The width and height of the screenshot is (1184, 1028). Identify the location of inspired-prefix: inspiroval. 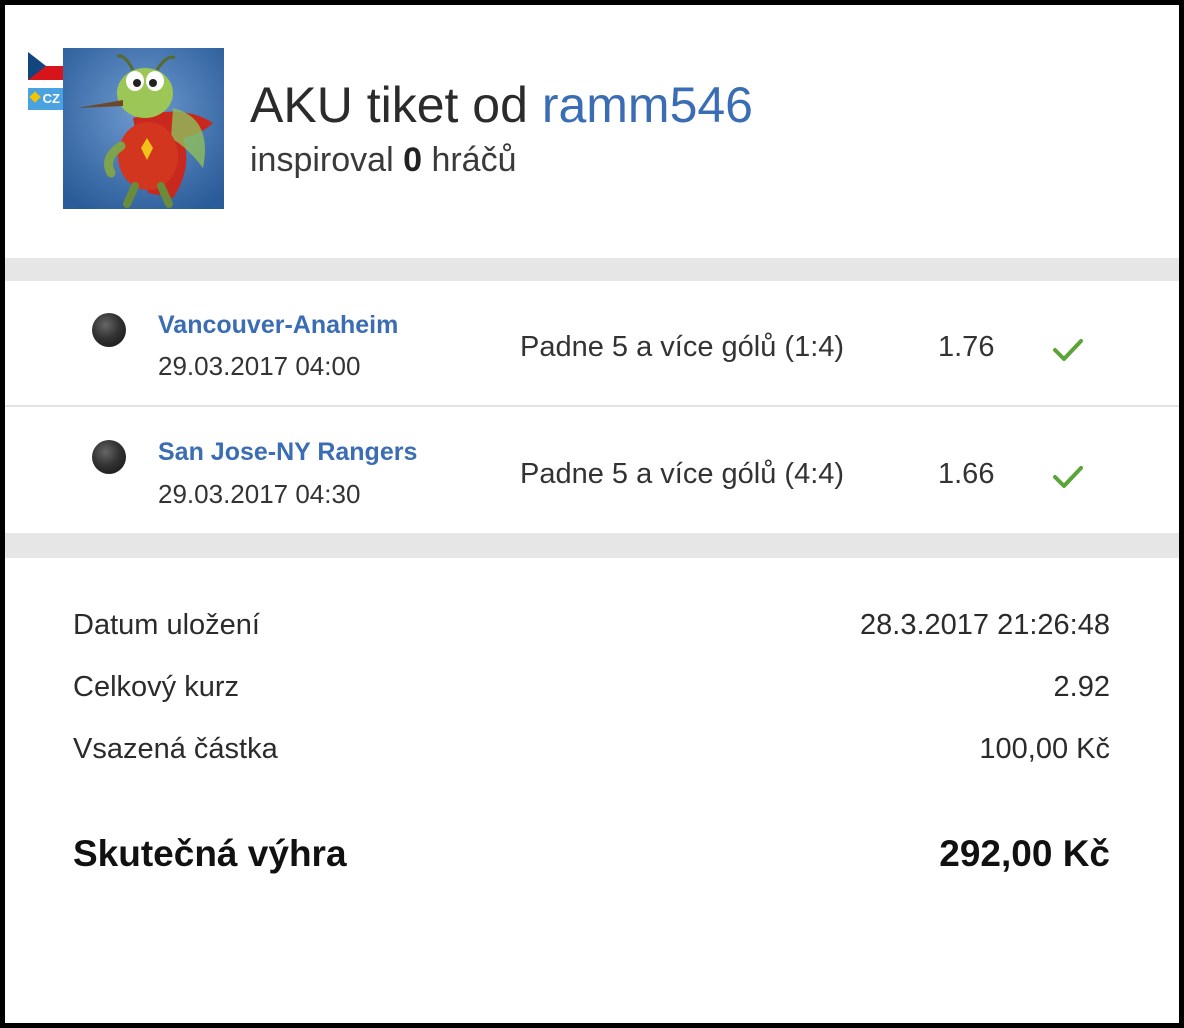
(322, 160).